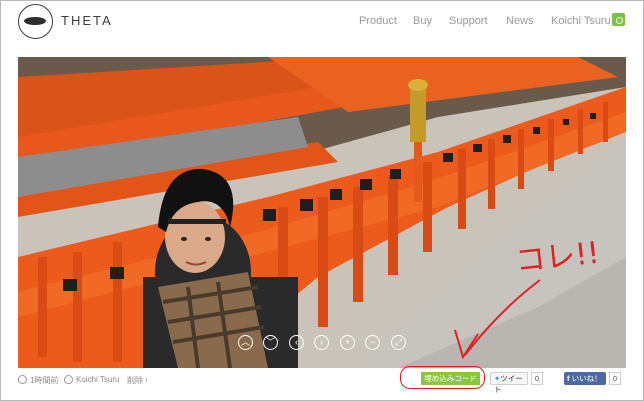 The width and height of the screenshot is (644, 401). Describe the element at coordinates (68, 379) in the screenshot. I see `user-icon` at that location.